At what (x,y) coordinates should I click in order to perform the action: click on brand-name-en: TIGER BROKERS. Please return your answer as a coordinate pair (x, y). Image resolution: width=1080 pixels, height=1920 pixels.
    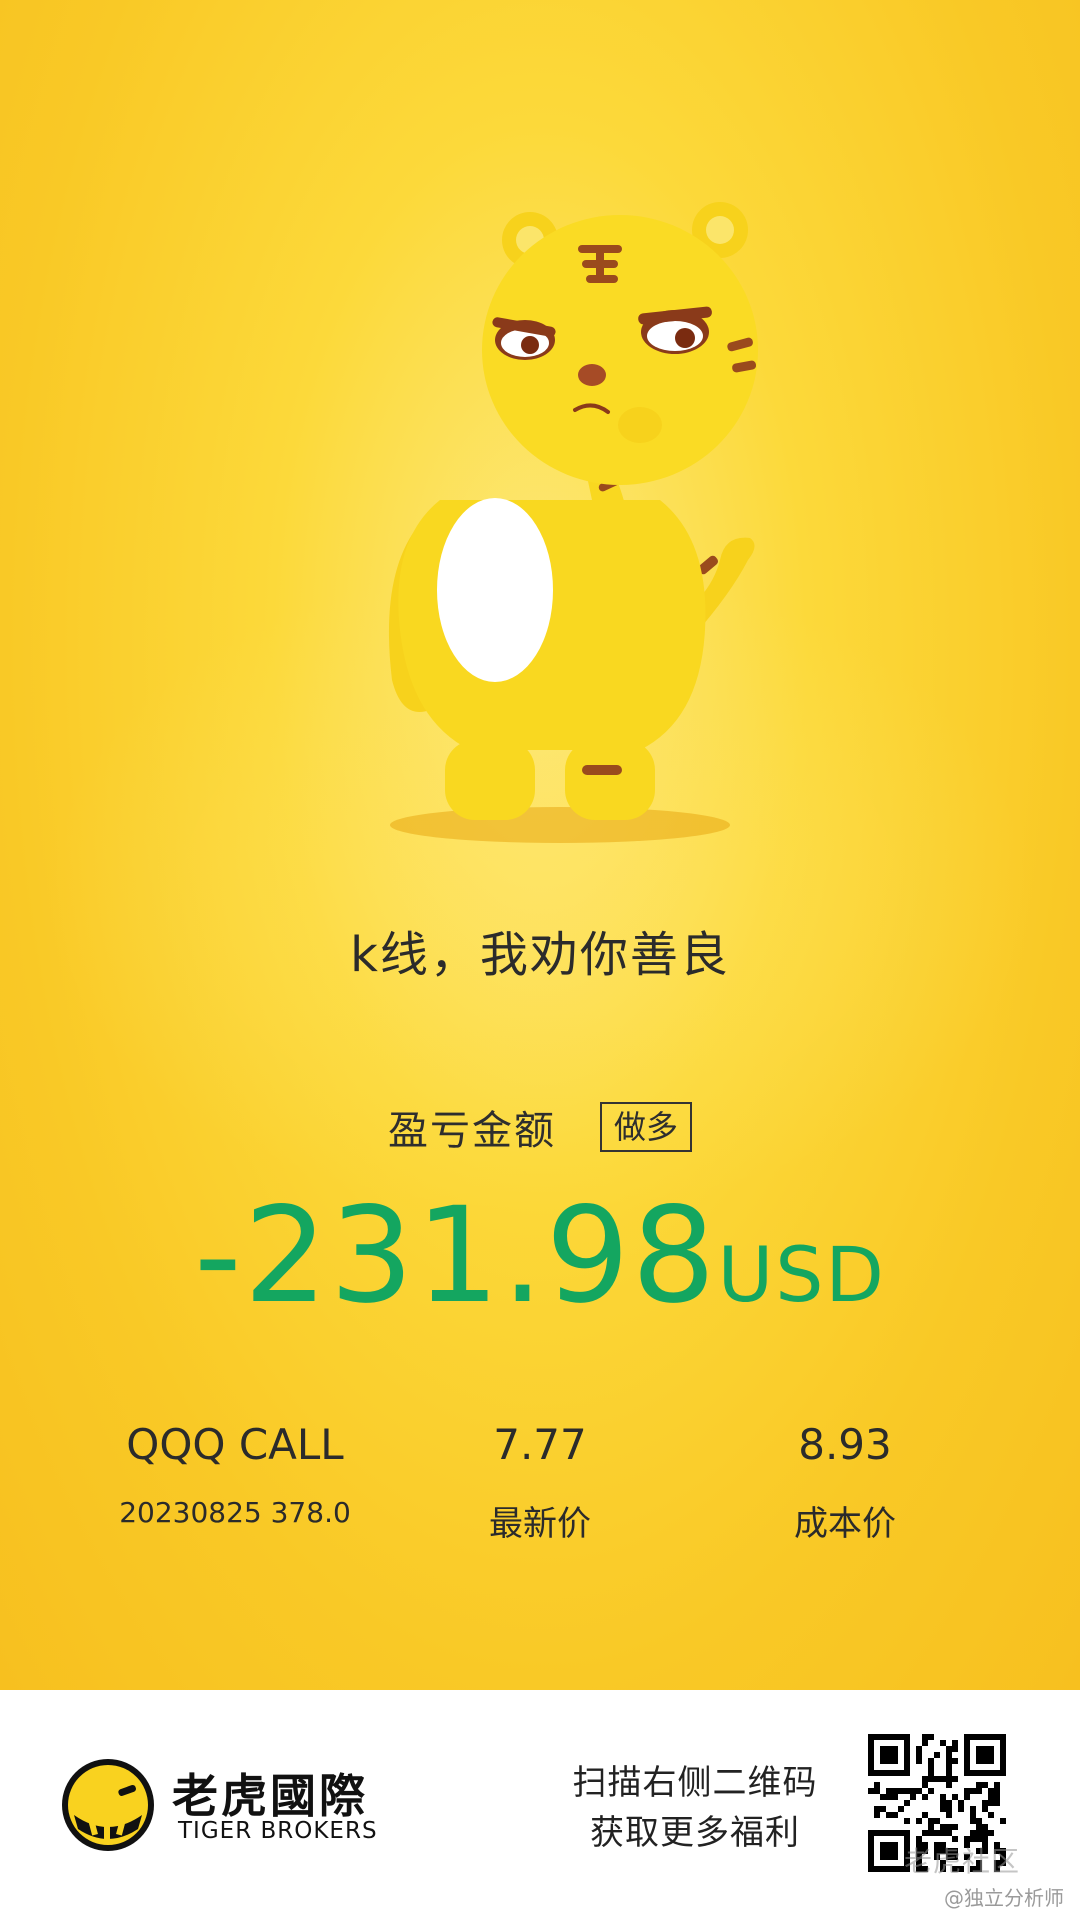
    Looking at the image, I should click on (278, 1831).